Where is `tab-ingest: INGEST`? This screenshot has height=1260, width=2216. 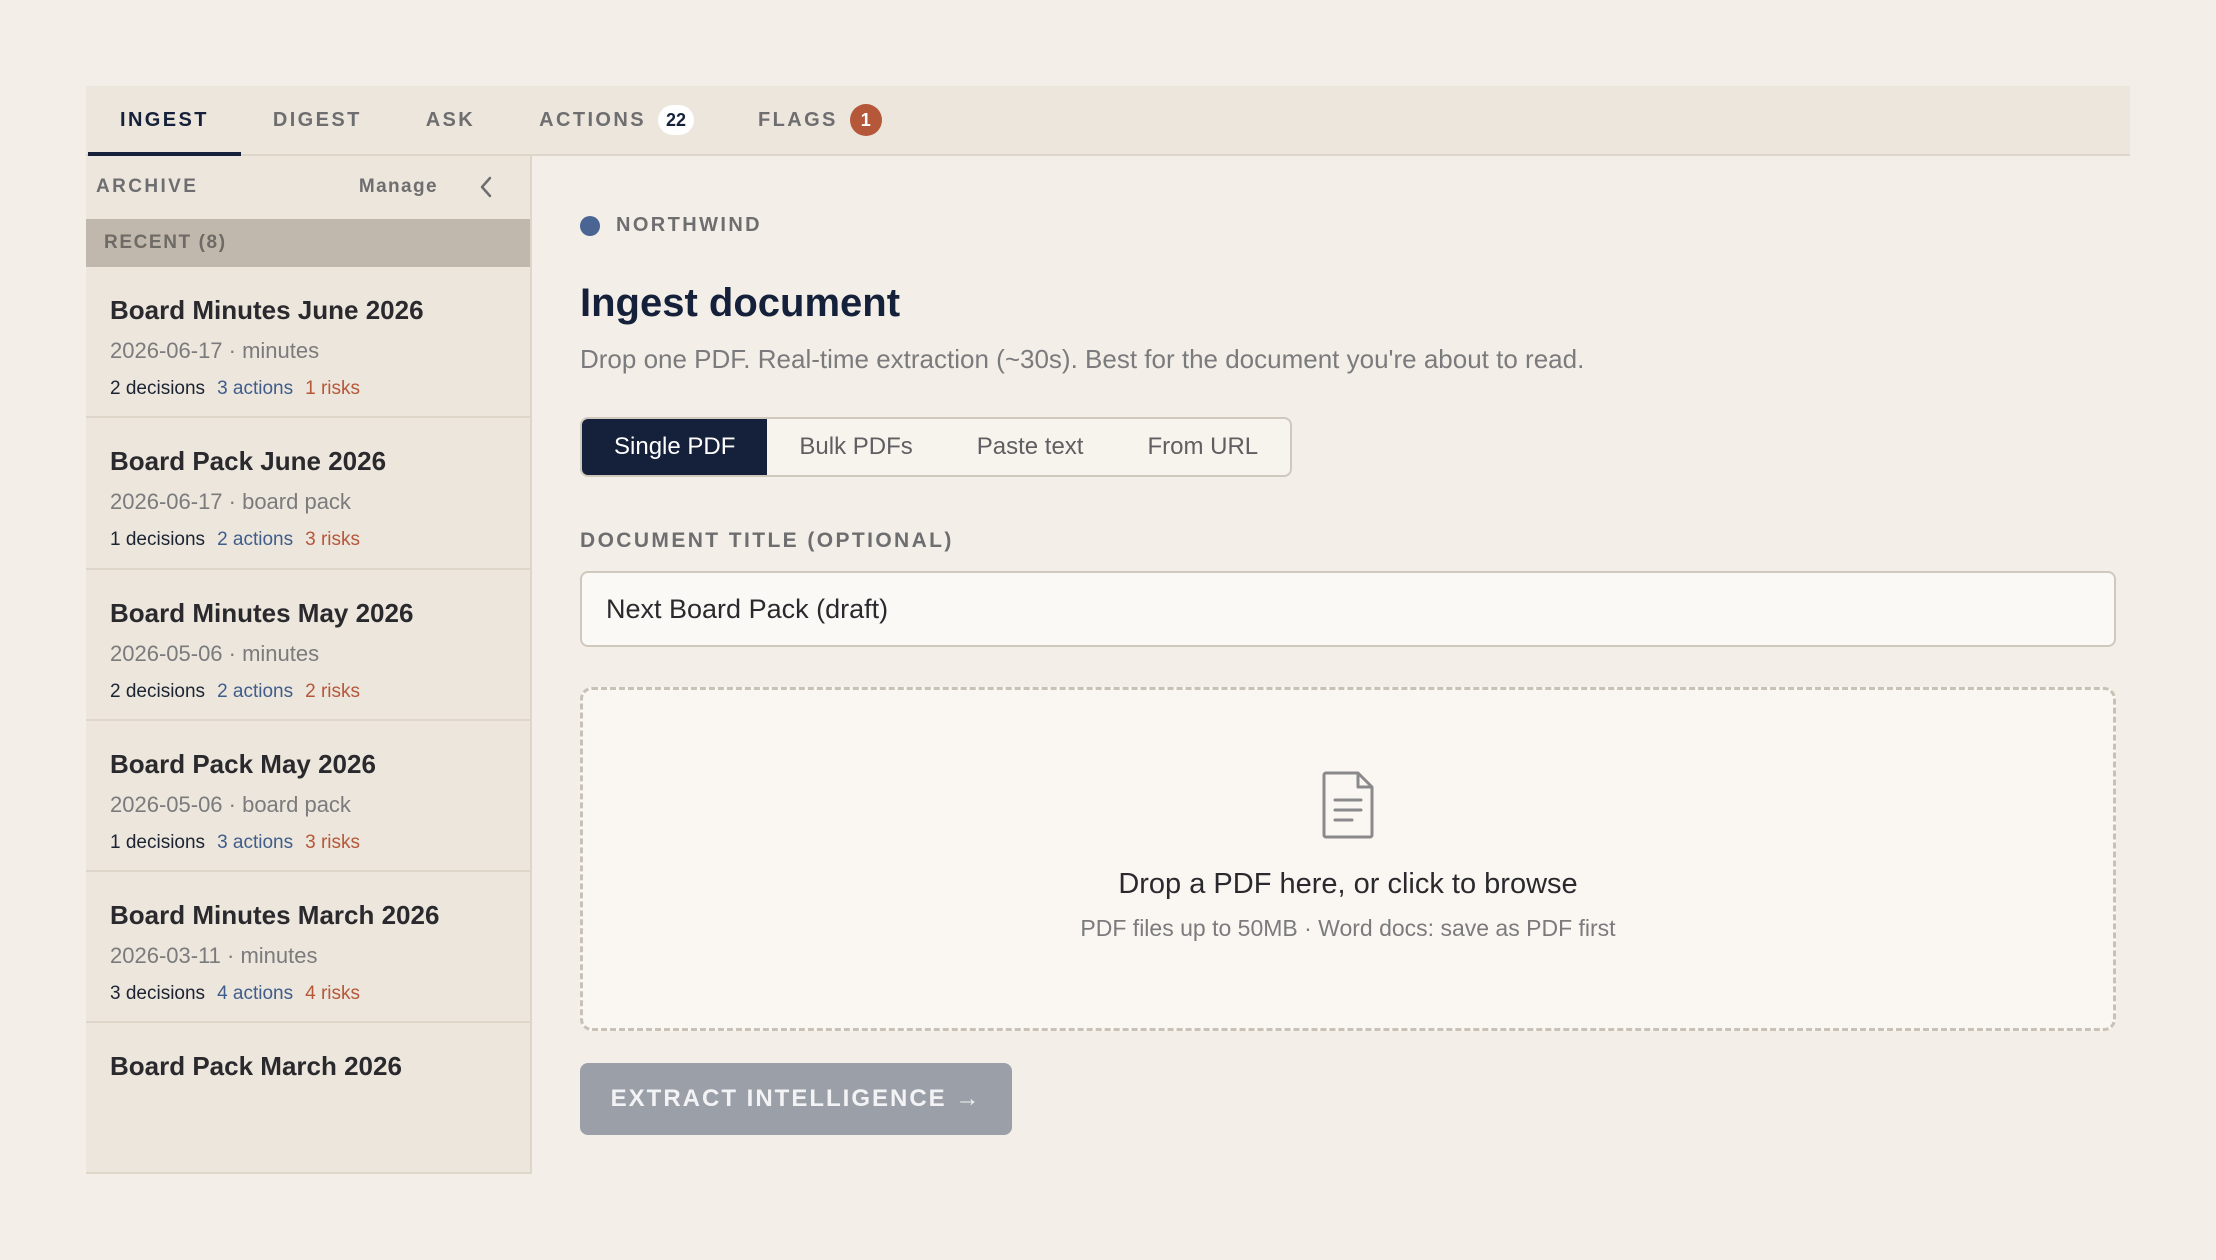 tab-ingest: INGEST is located at coordinates (164, 121).